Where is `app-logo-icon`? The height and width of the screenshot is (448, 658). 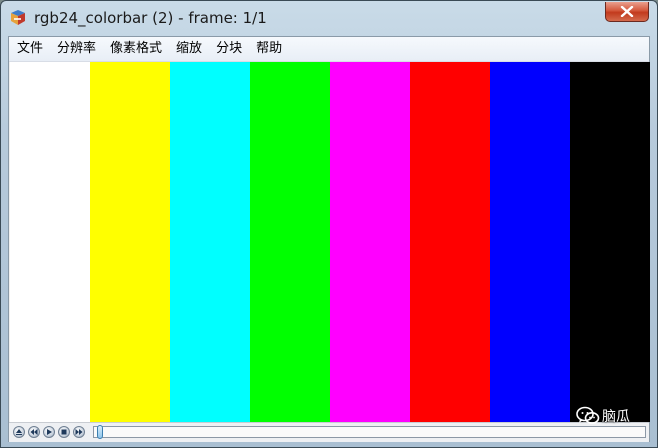
app-logo-icon is located at coordinates (18, 18).